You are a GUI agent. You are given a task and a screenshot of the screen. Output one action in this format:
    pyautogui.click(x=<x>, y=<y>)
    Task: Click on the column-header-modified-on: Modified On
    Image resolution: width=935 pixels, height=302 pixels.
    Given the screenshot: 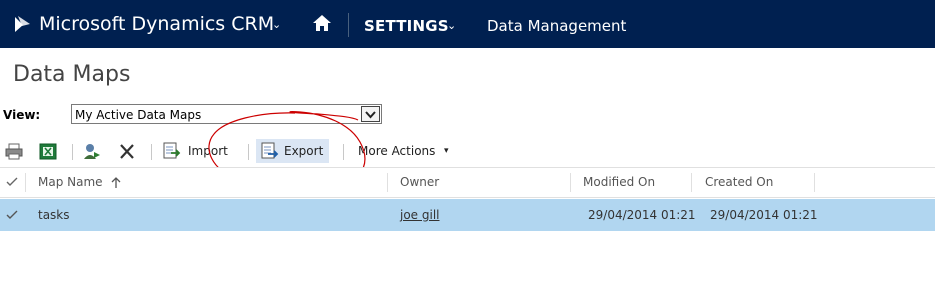 What is the action you would take?
    pyautogui.click(x=619, y=182)
    